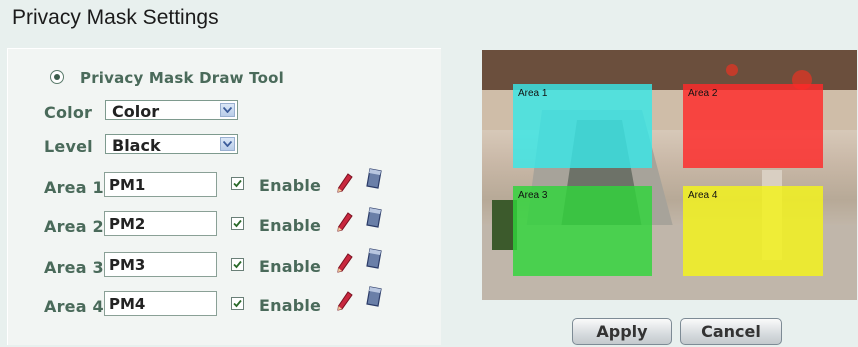 This screenshot has width=858, height=347. Describe the element at coordinates (703, 93) in the screenshot. I see `mask-area-2-label: Area 2` at that location.